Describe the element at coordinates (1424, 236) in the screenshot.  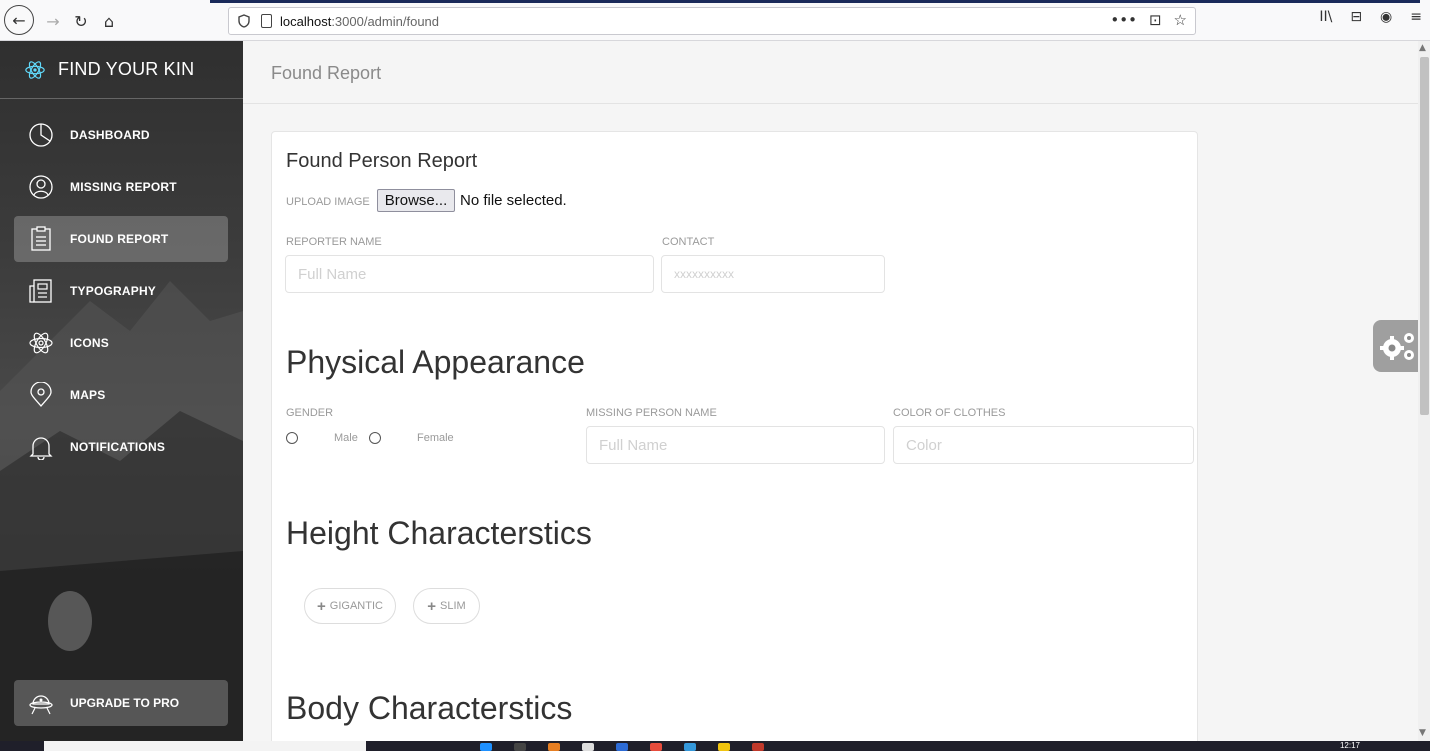
I see `scrollbar-thumb` at that location.